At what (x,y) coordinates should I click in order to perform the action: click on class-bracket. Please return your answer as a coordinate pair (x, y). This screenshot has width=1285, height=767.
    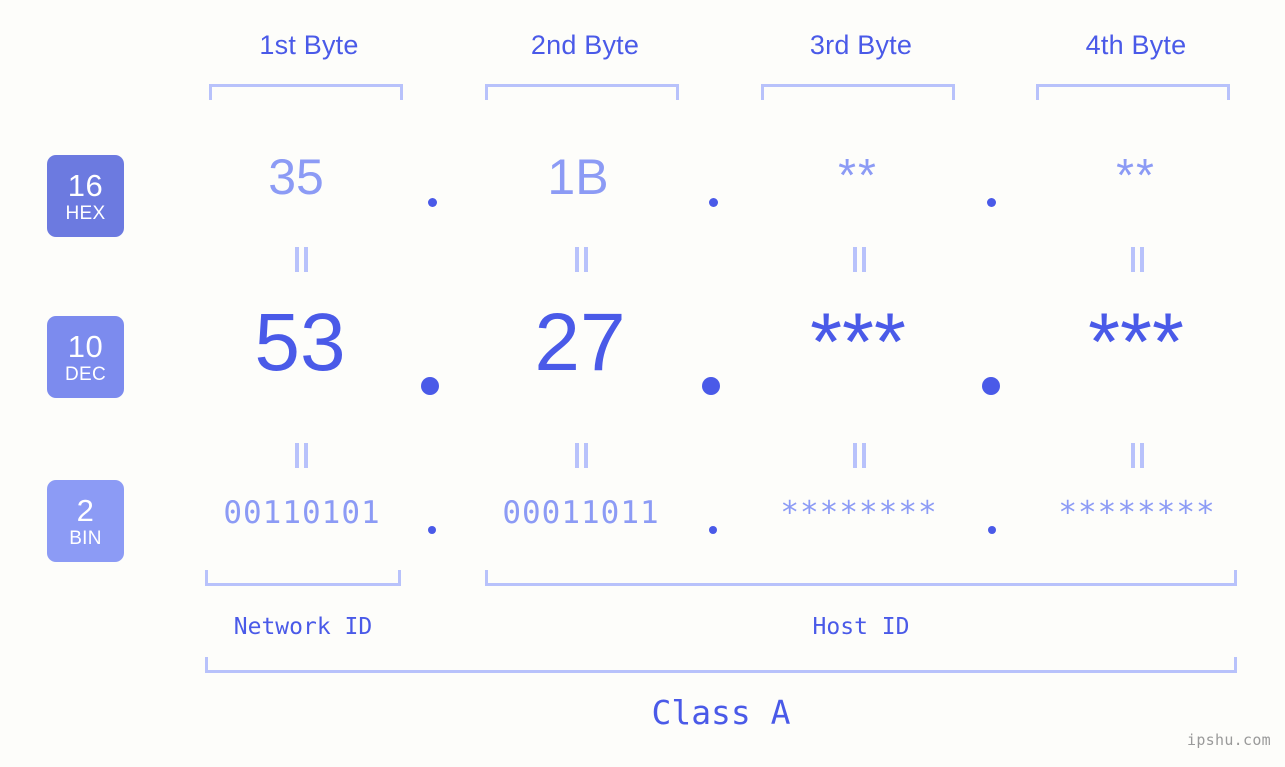
    Looking at the image, I should click on (721, 665).